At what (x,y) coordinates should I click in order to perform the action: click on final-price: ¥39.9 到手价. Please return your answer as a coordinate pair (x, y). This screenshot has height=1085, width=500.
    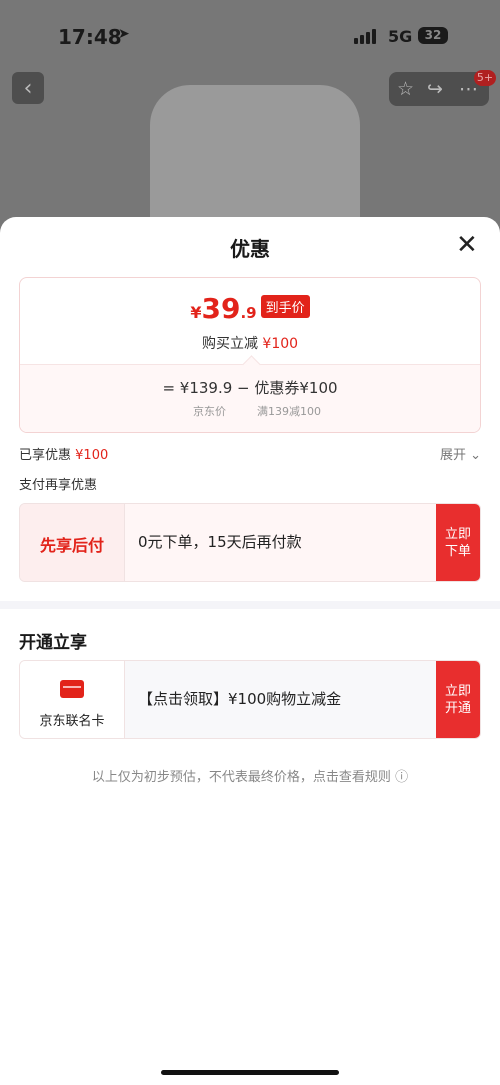
    Looking at the image, I should click on (250, 308).